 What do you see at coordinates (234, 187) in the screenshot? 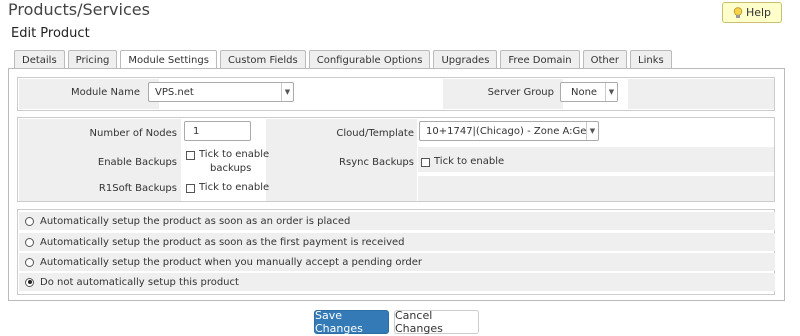
I see `r1soft-backups-text: Tick to enable` at bounding box center [234, 187].